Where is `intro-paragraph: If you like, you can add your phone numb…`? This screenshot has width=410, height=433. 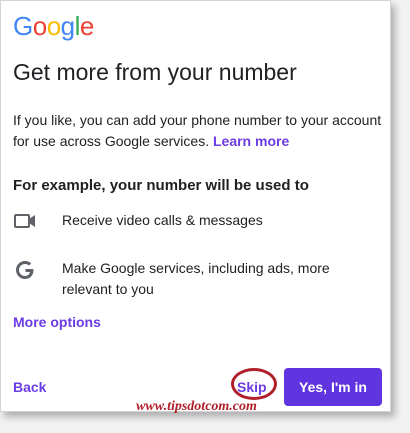 intro-paragraph: If you like, you can add your phone numb… is located at coordinates (198, 131).